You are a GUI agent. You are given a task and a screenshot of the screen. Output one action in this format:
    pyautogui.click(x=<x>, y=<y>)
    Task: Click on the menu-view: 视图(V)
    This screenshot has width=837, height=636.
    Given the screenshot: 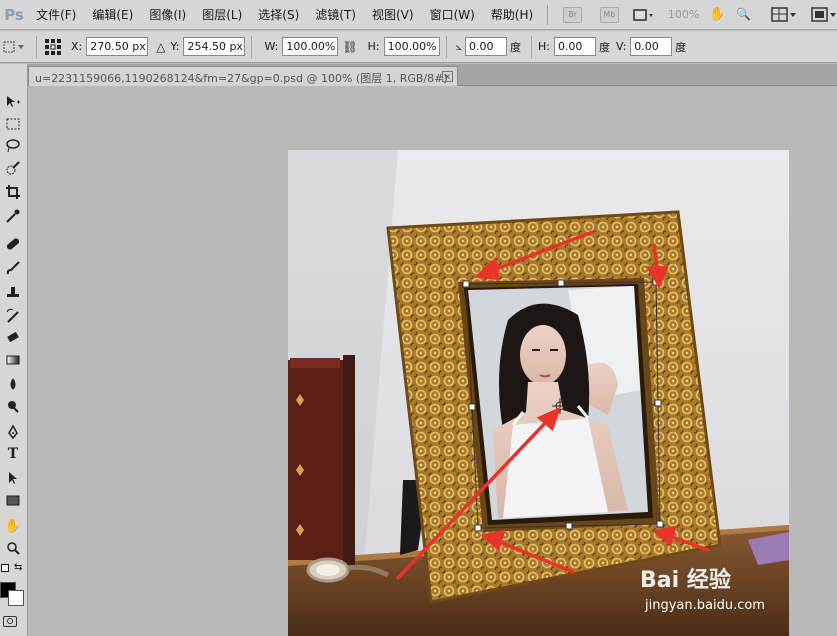 What is the action you would take?
    pyautogui.click(x=393, y=15)
    